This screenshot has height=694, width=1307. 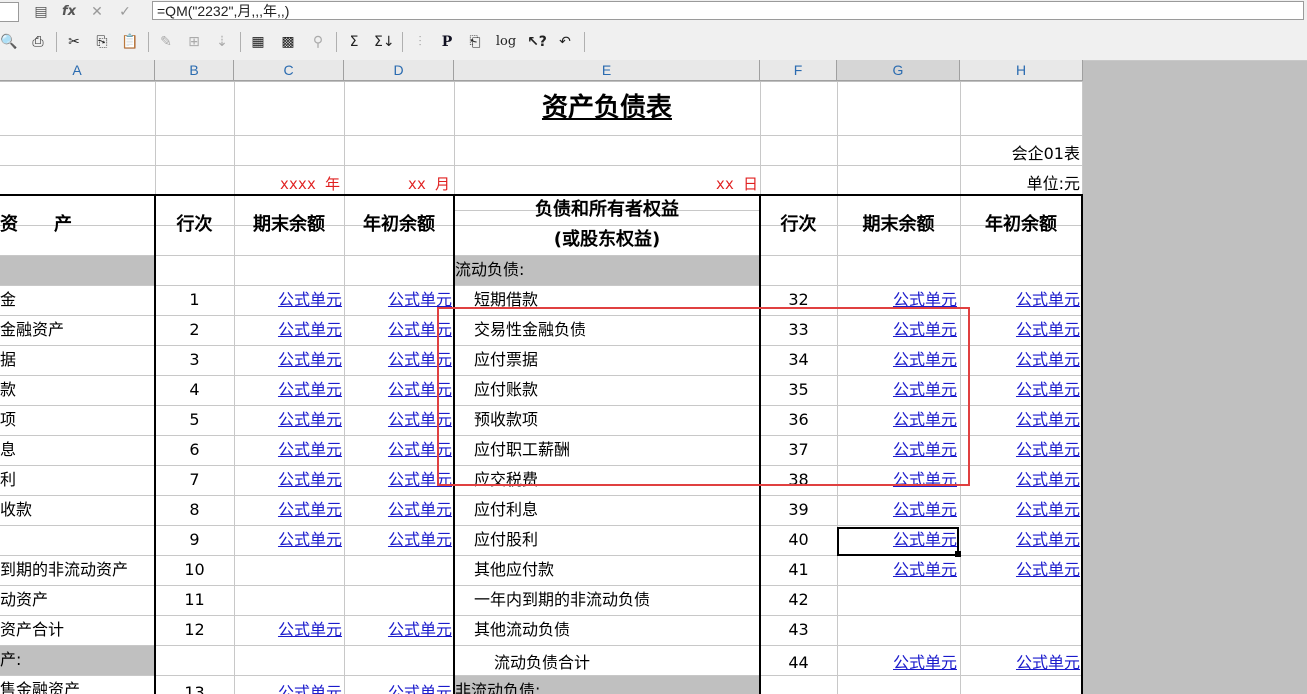 What do you see at coordinates (798, 540) in the screenshot?
I see `row-number: 40` at bounding box center [798, 540].